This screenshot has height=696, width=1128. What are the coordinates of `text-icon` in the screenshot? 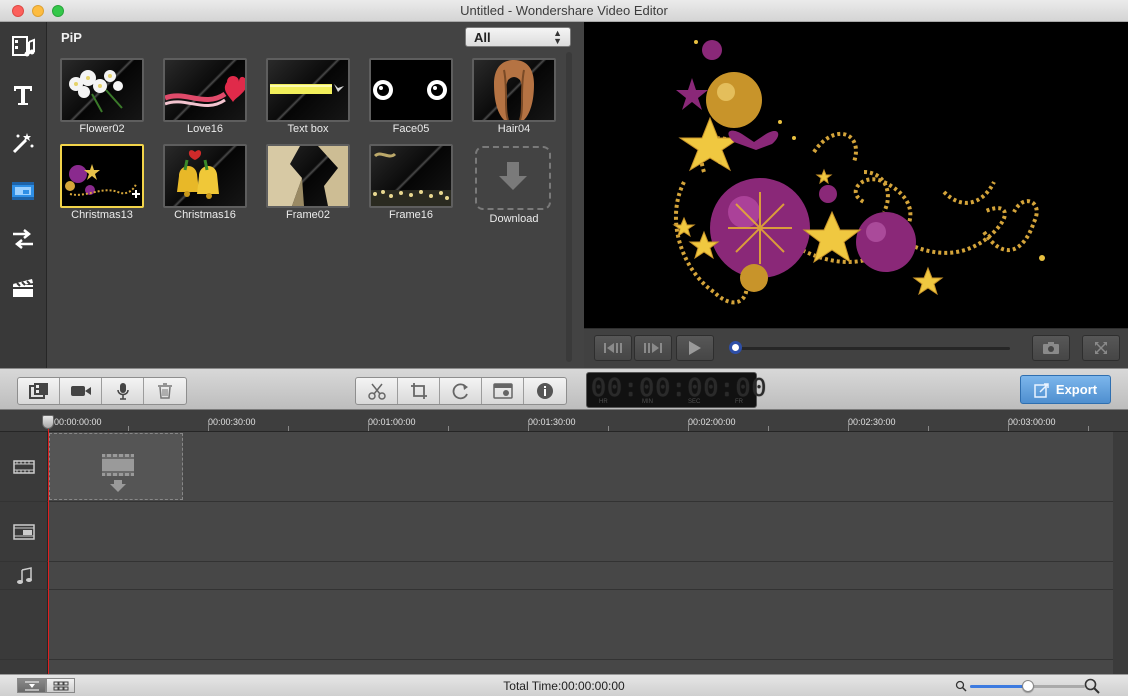 It's located at (23, 95).